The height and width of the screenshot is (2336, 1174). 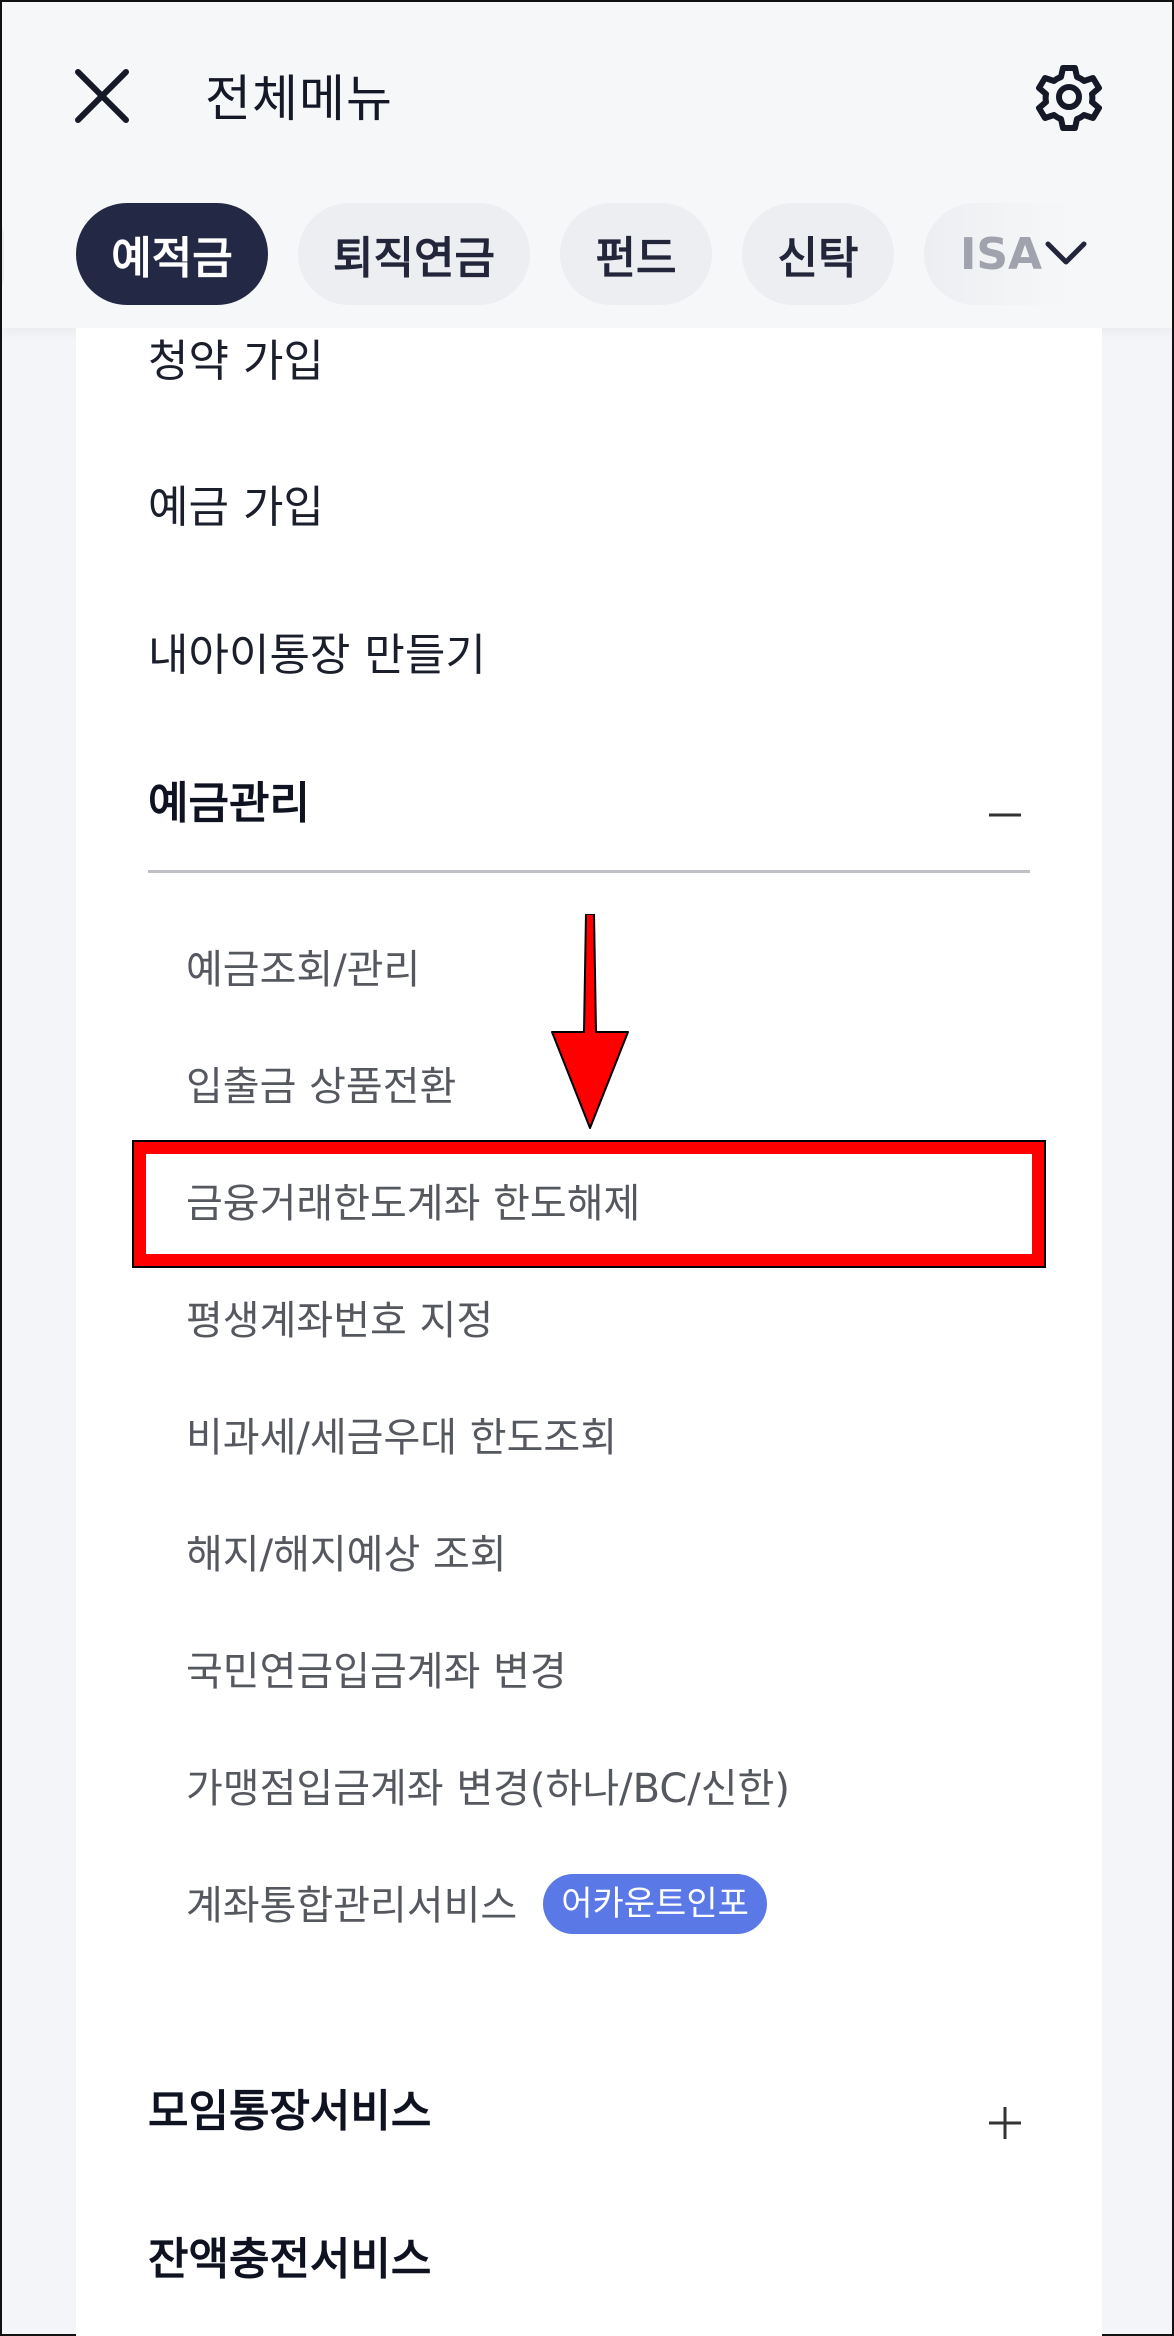 I want to click on category-tabs: 예적금 퇴직연금 펀드 신탁 ISA, so click(x=587, y=263).